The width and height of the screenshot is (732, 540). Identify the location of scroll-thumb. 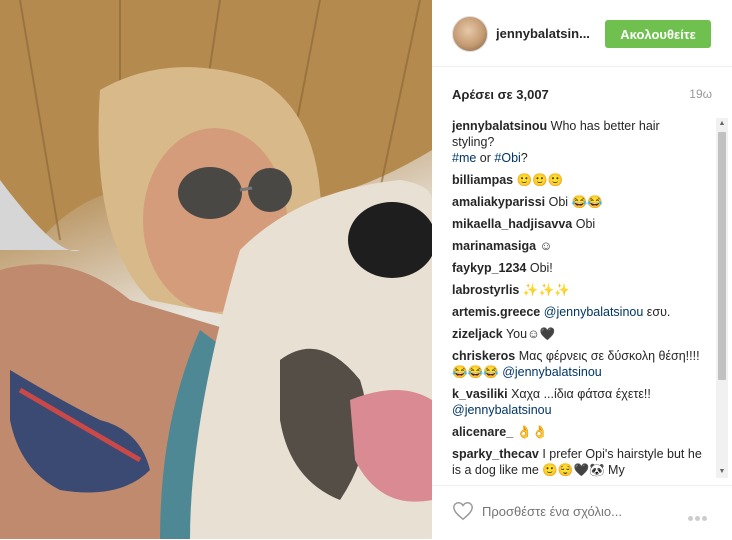
(722, 256).